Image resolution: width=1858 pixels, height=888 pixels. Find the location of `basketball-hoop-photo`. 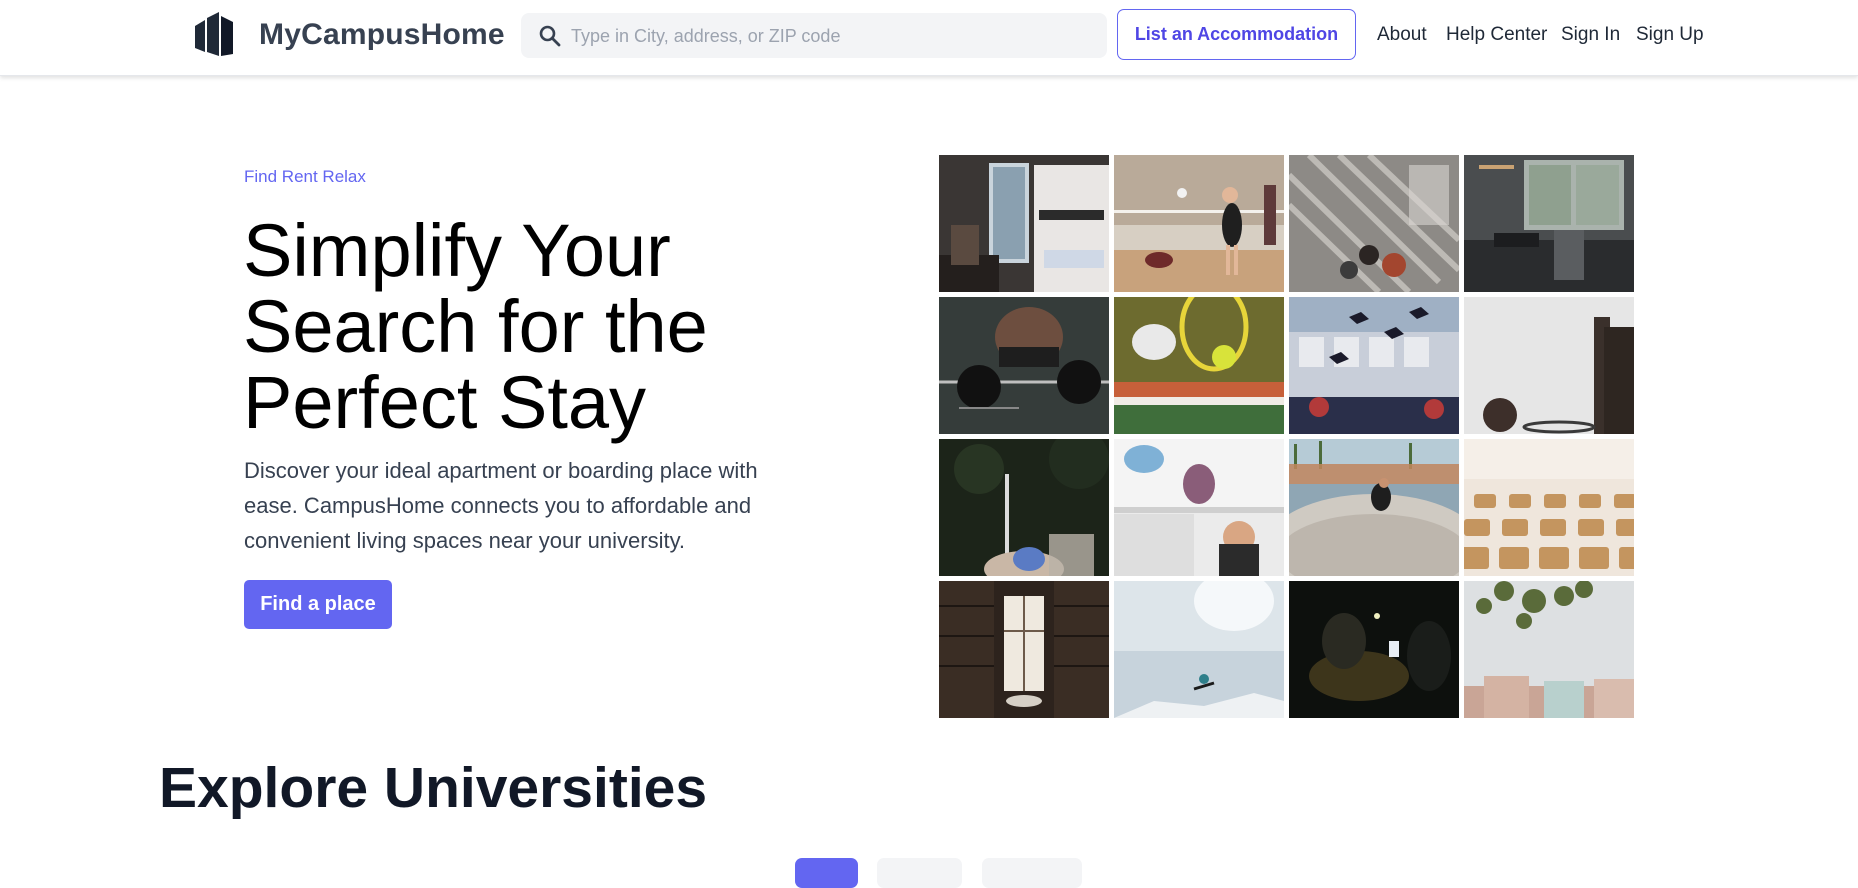

basketball-hoop-photo is located at coordinates (1549, 365).